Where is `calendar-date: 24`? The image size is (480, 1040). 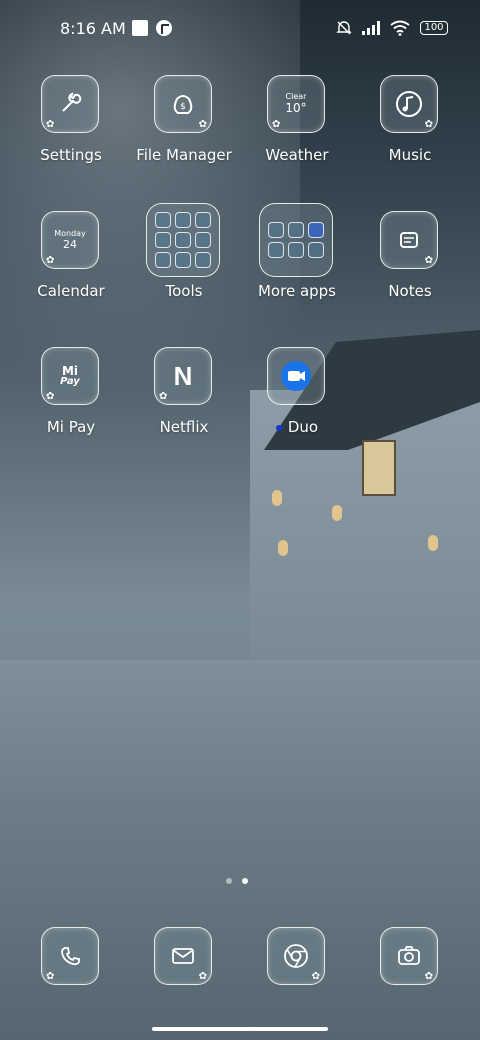 calendar-date: 24 is located at coordinates (70, 245).